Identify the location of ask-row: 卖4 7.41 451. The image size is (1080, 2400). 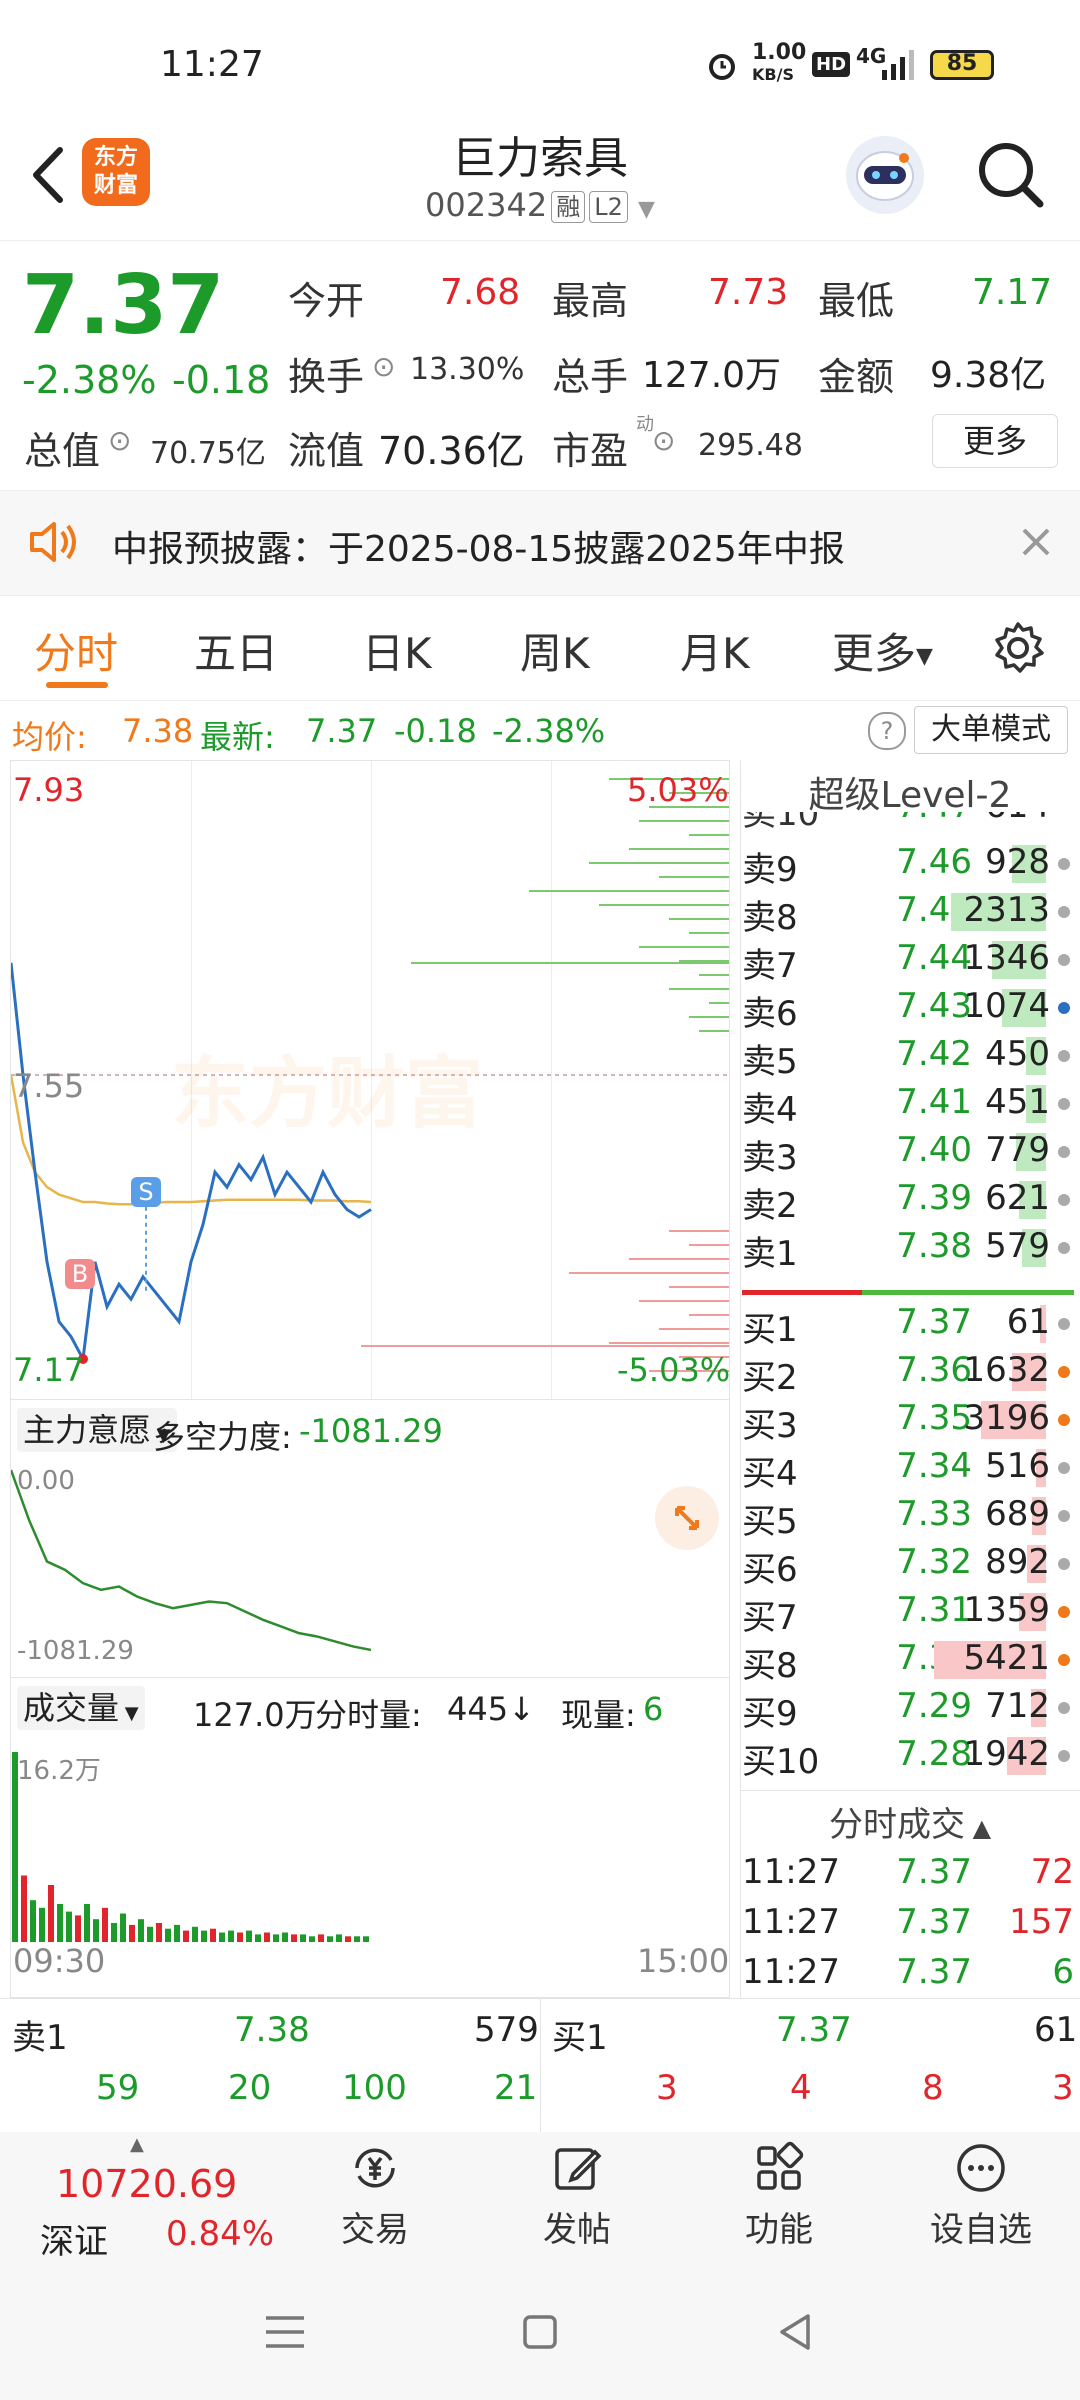
(911, 1106).